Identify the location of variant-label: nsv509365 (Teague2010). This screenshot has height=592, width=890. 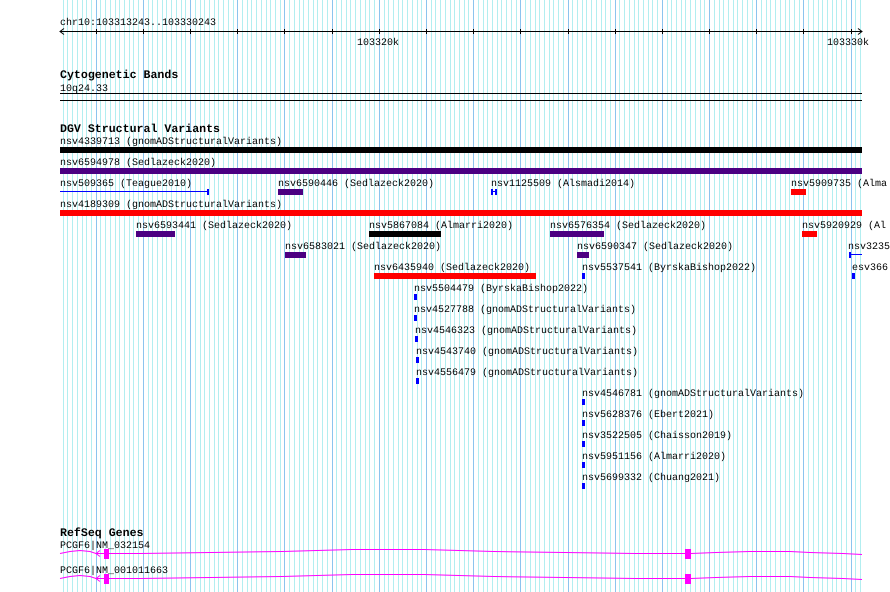
(126, 184).